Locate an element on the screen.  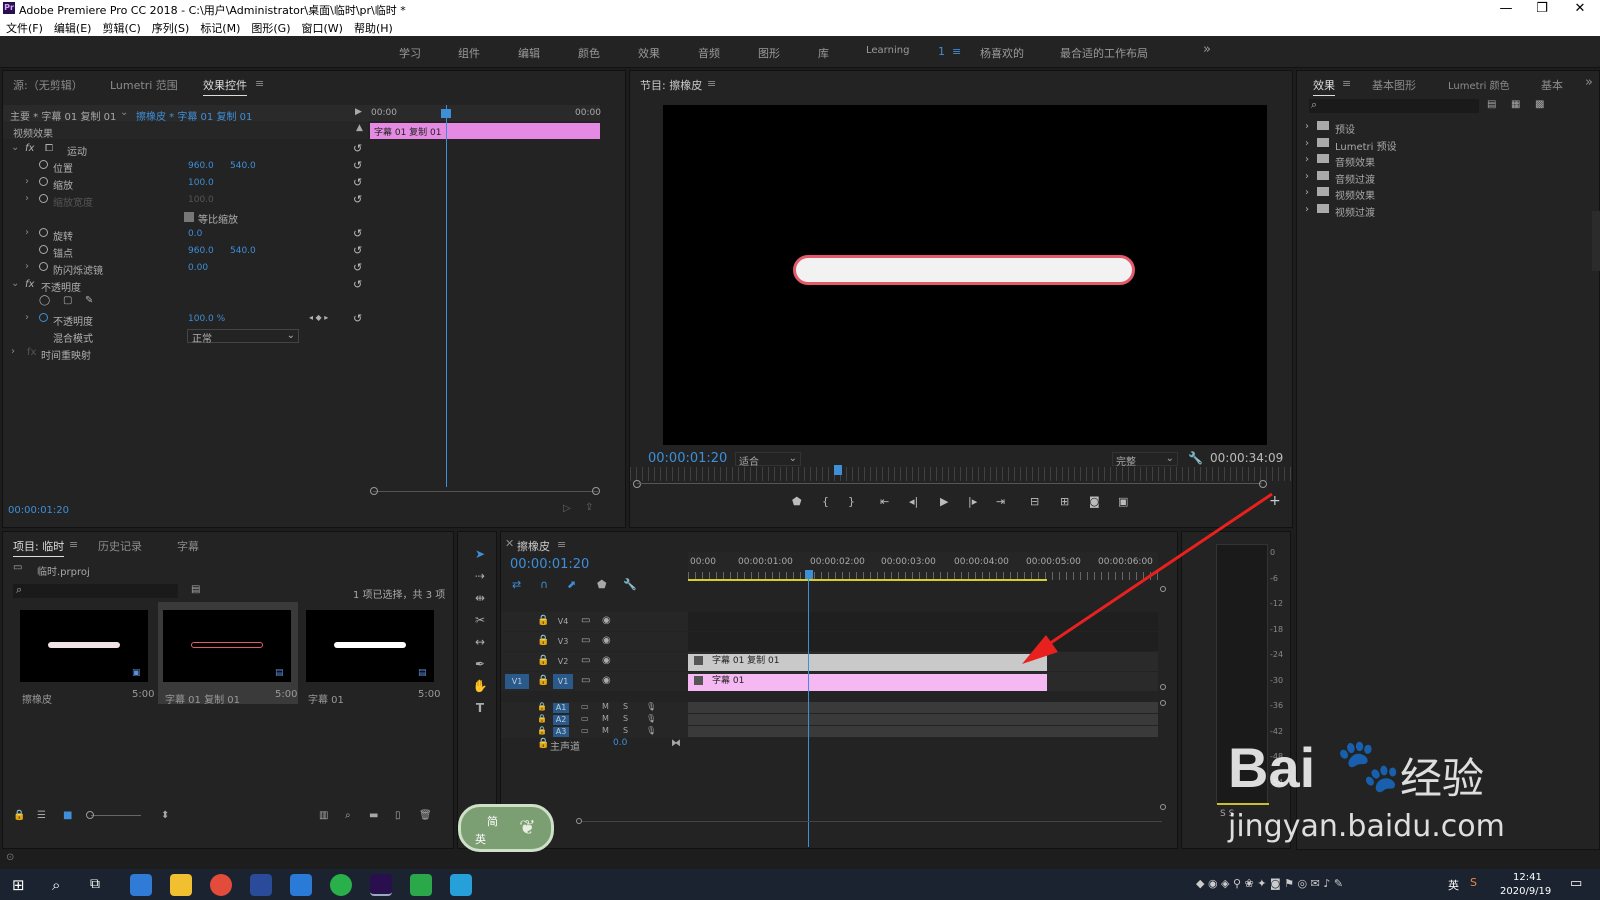
track-label: V4 is located at coordinates (563, 621).